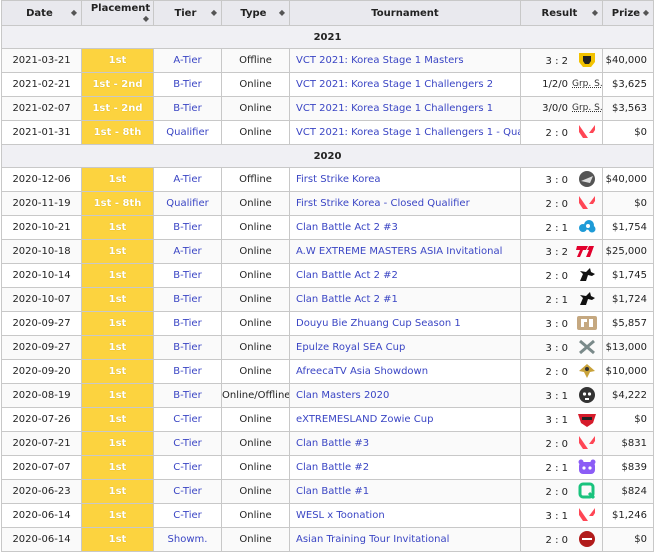 Image resolution: width=654 pixels, height=552 pixels. What do you see at coordinates (255, 13) in the screenshot?
I see `column-header-type: Type ◆` at bounding box center [255, 13].